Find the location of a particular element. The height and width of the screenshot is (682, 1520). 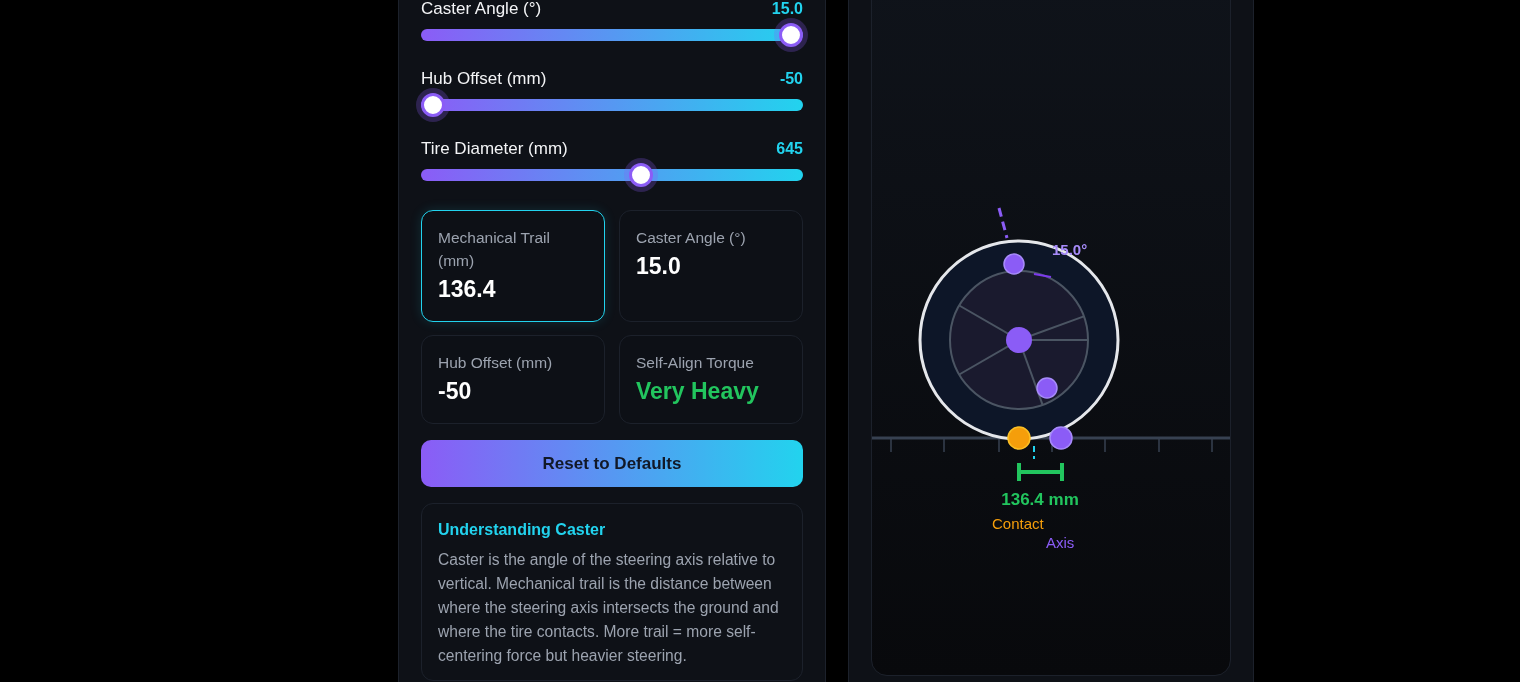

axis-label: Axis is located at coordinates (1060, 542).